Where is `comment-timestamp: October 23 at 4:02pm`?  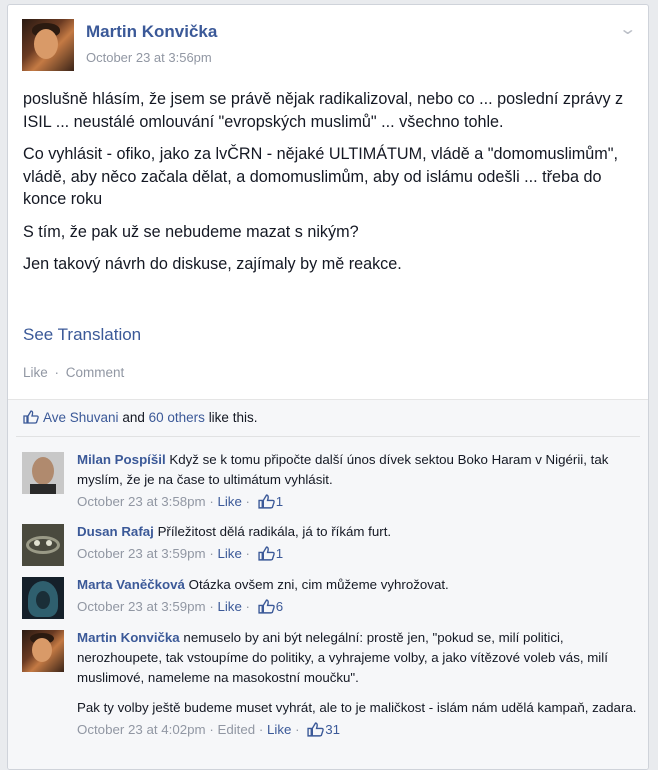
comment-timestamp: October 23 at 4:02pm is located at coordinates (141, 729).